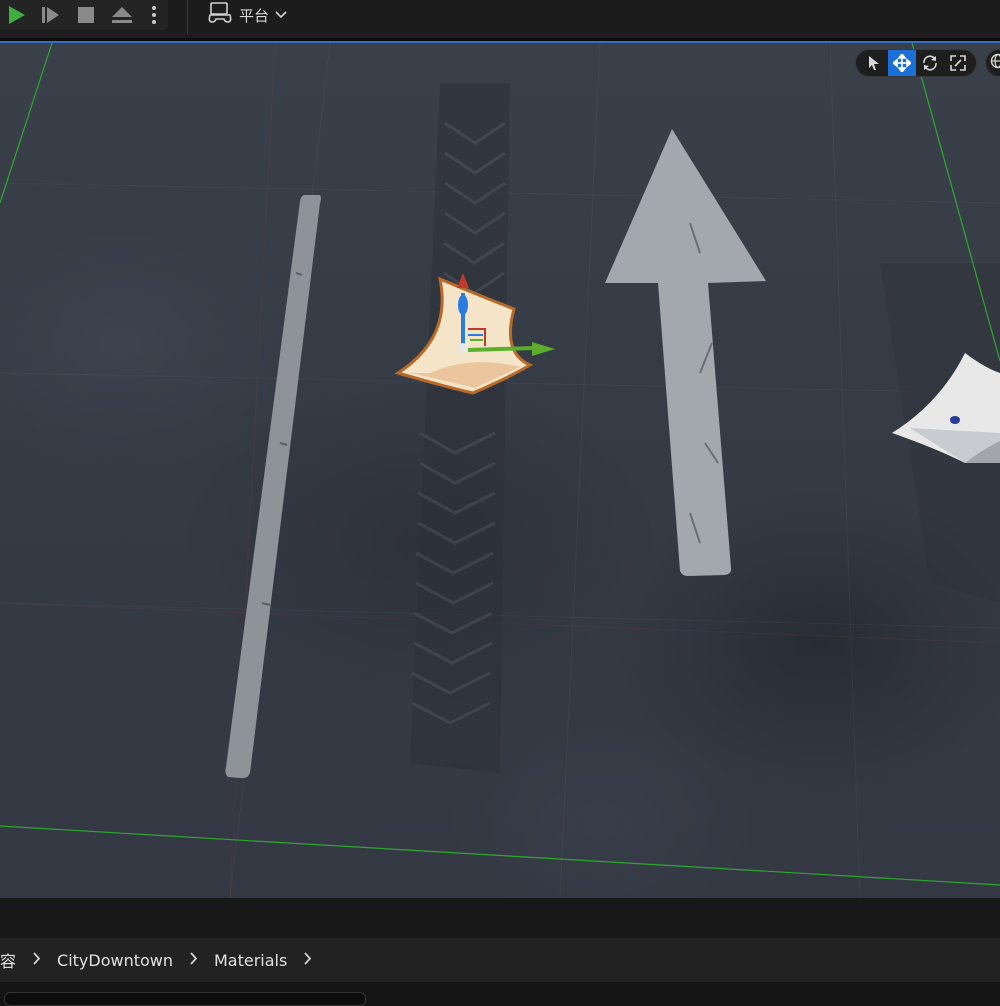  What do you see at coordinates (115, 960) in the screenshot?
I see `breadcrumb-item-citydowntown: CityDowntown` at bounding box center [115, 960].